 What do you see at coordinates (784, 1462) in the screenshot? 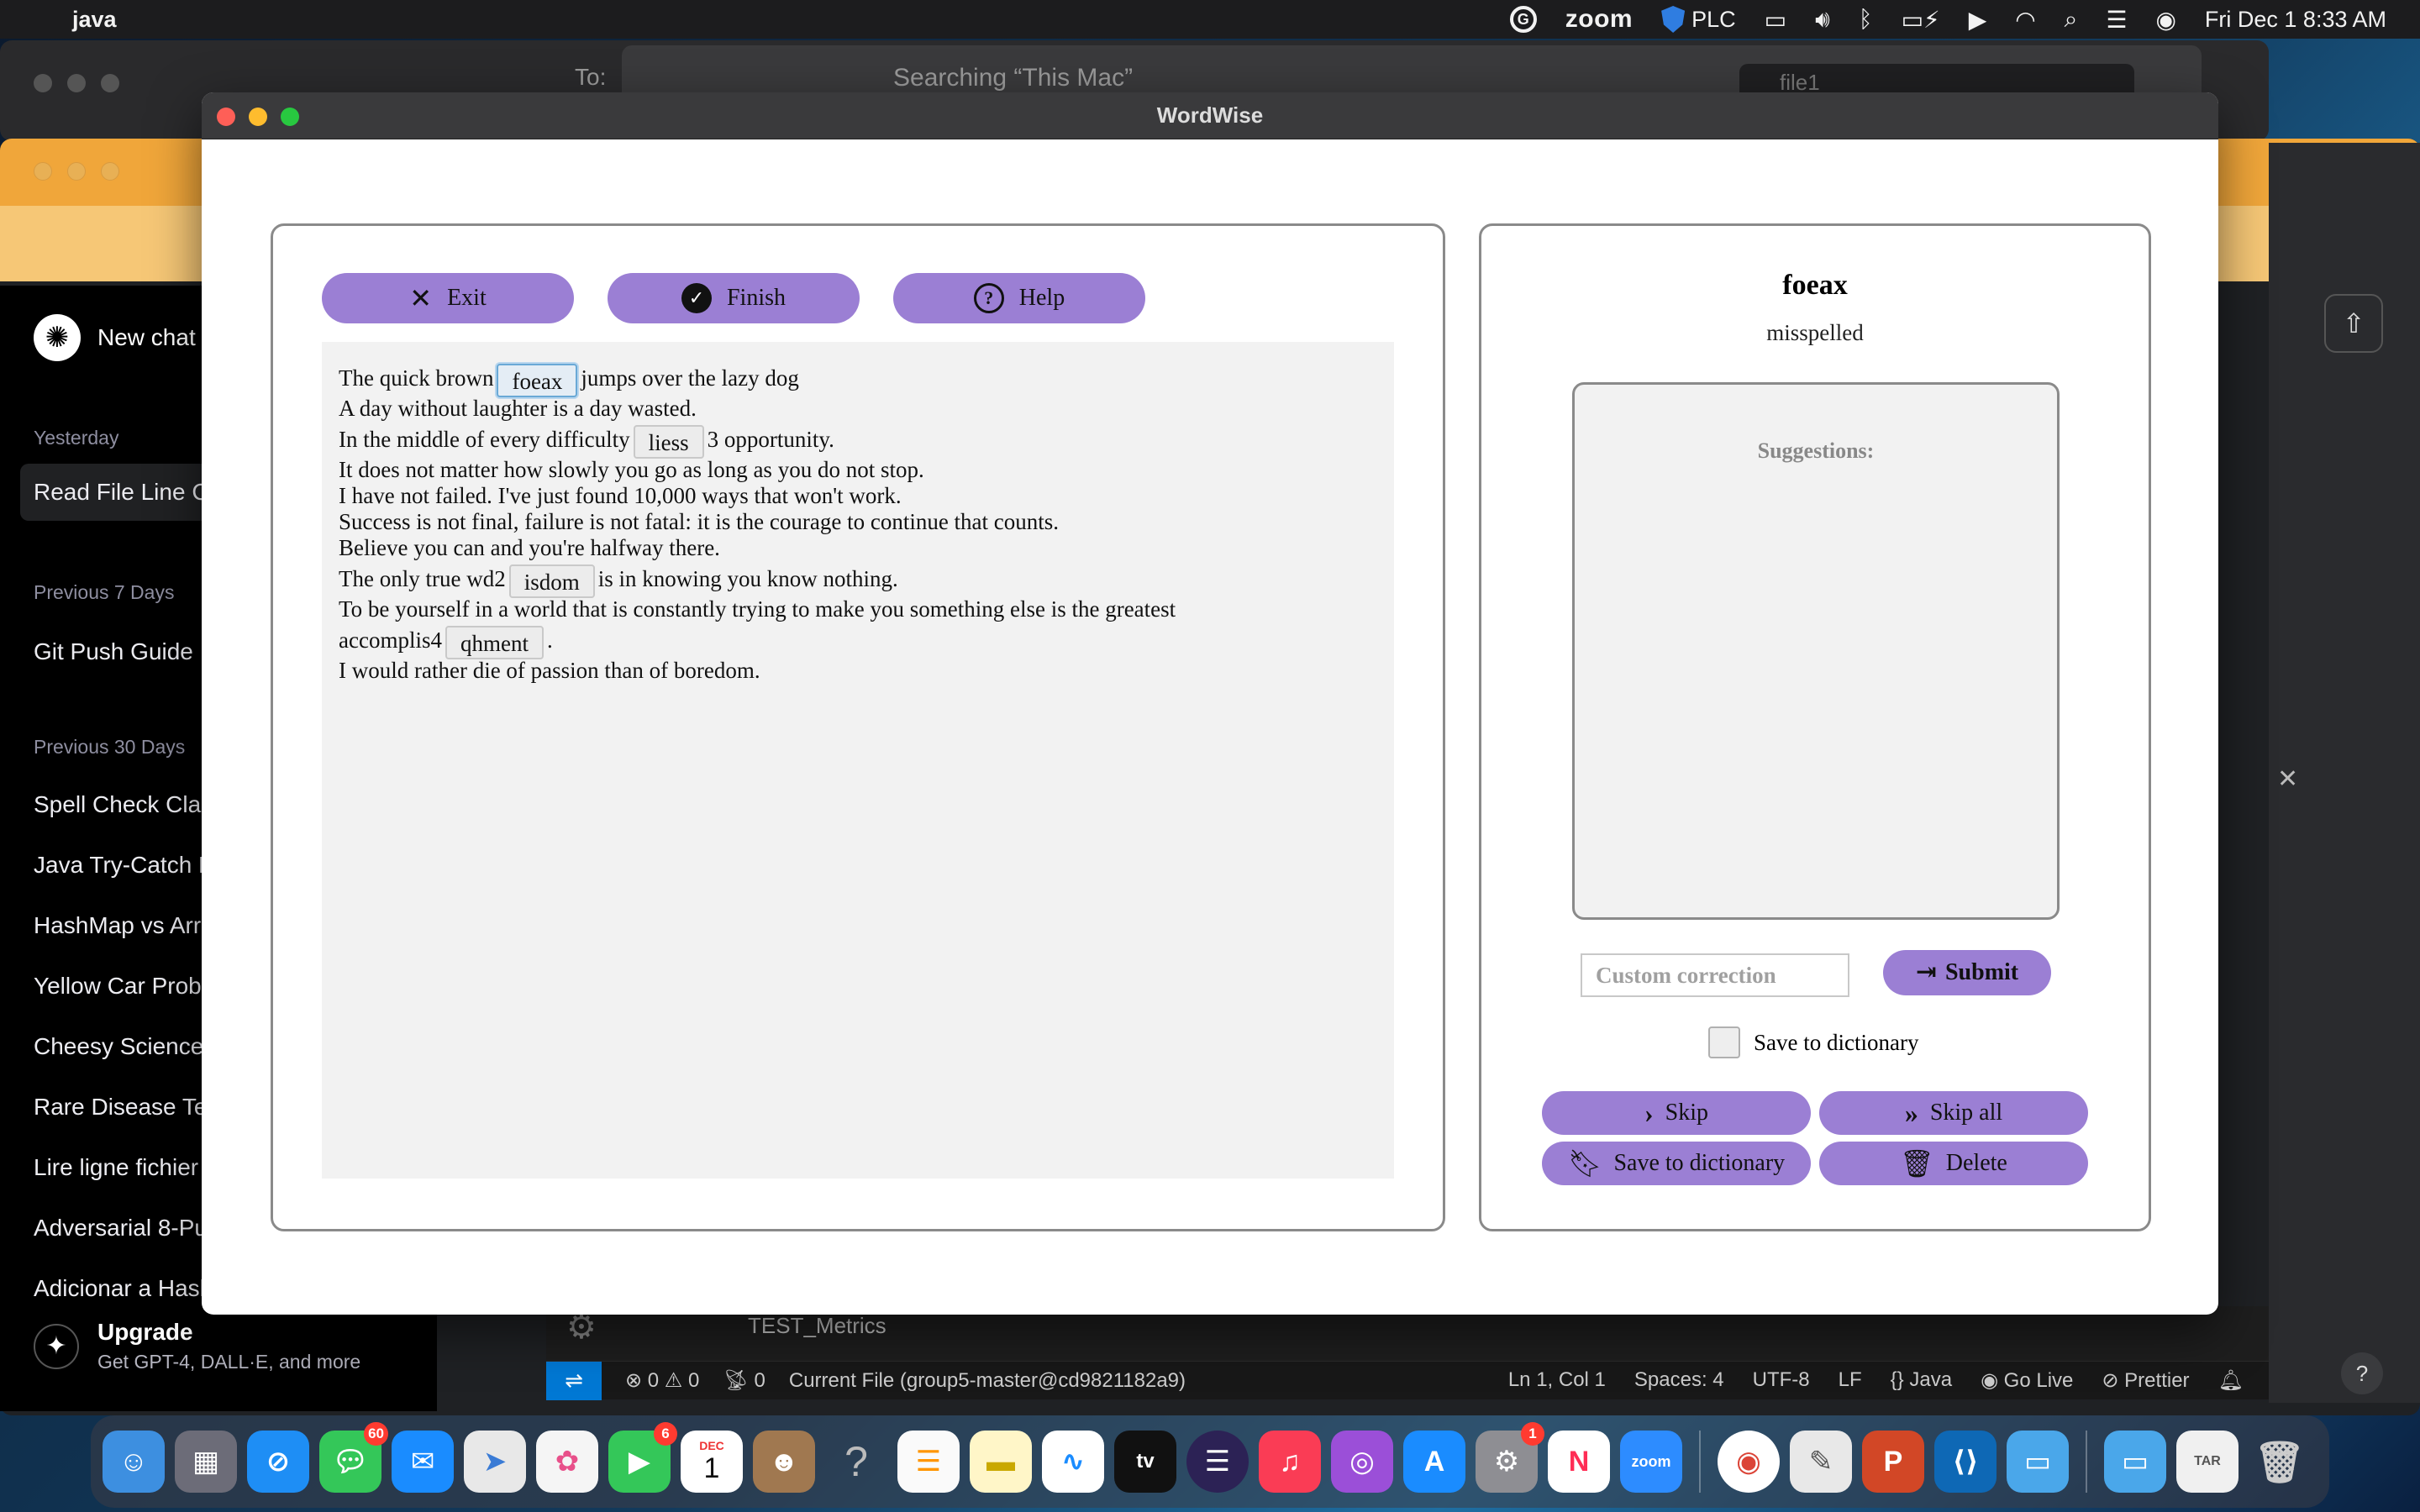
I see `contacts-icon: ☻` at bounding box center [784, 1462].